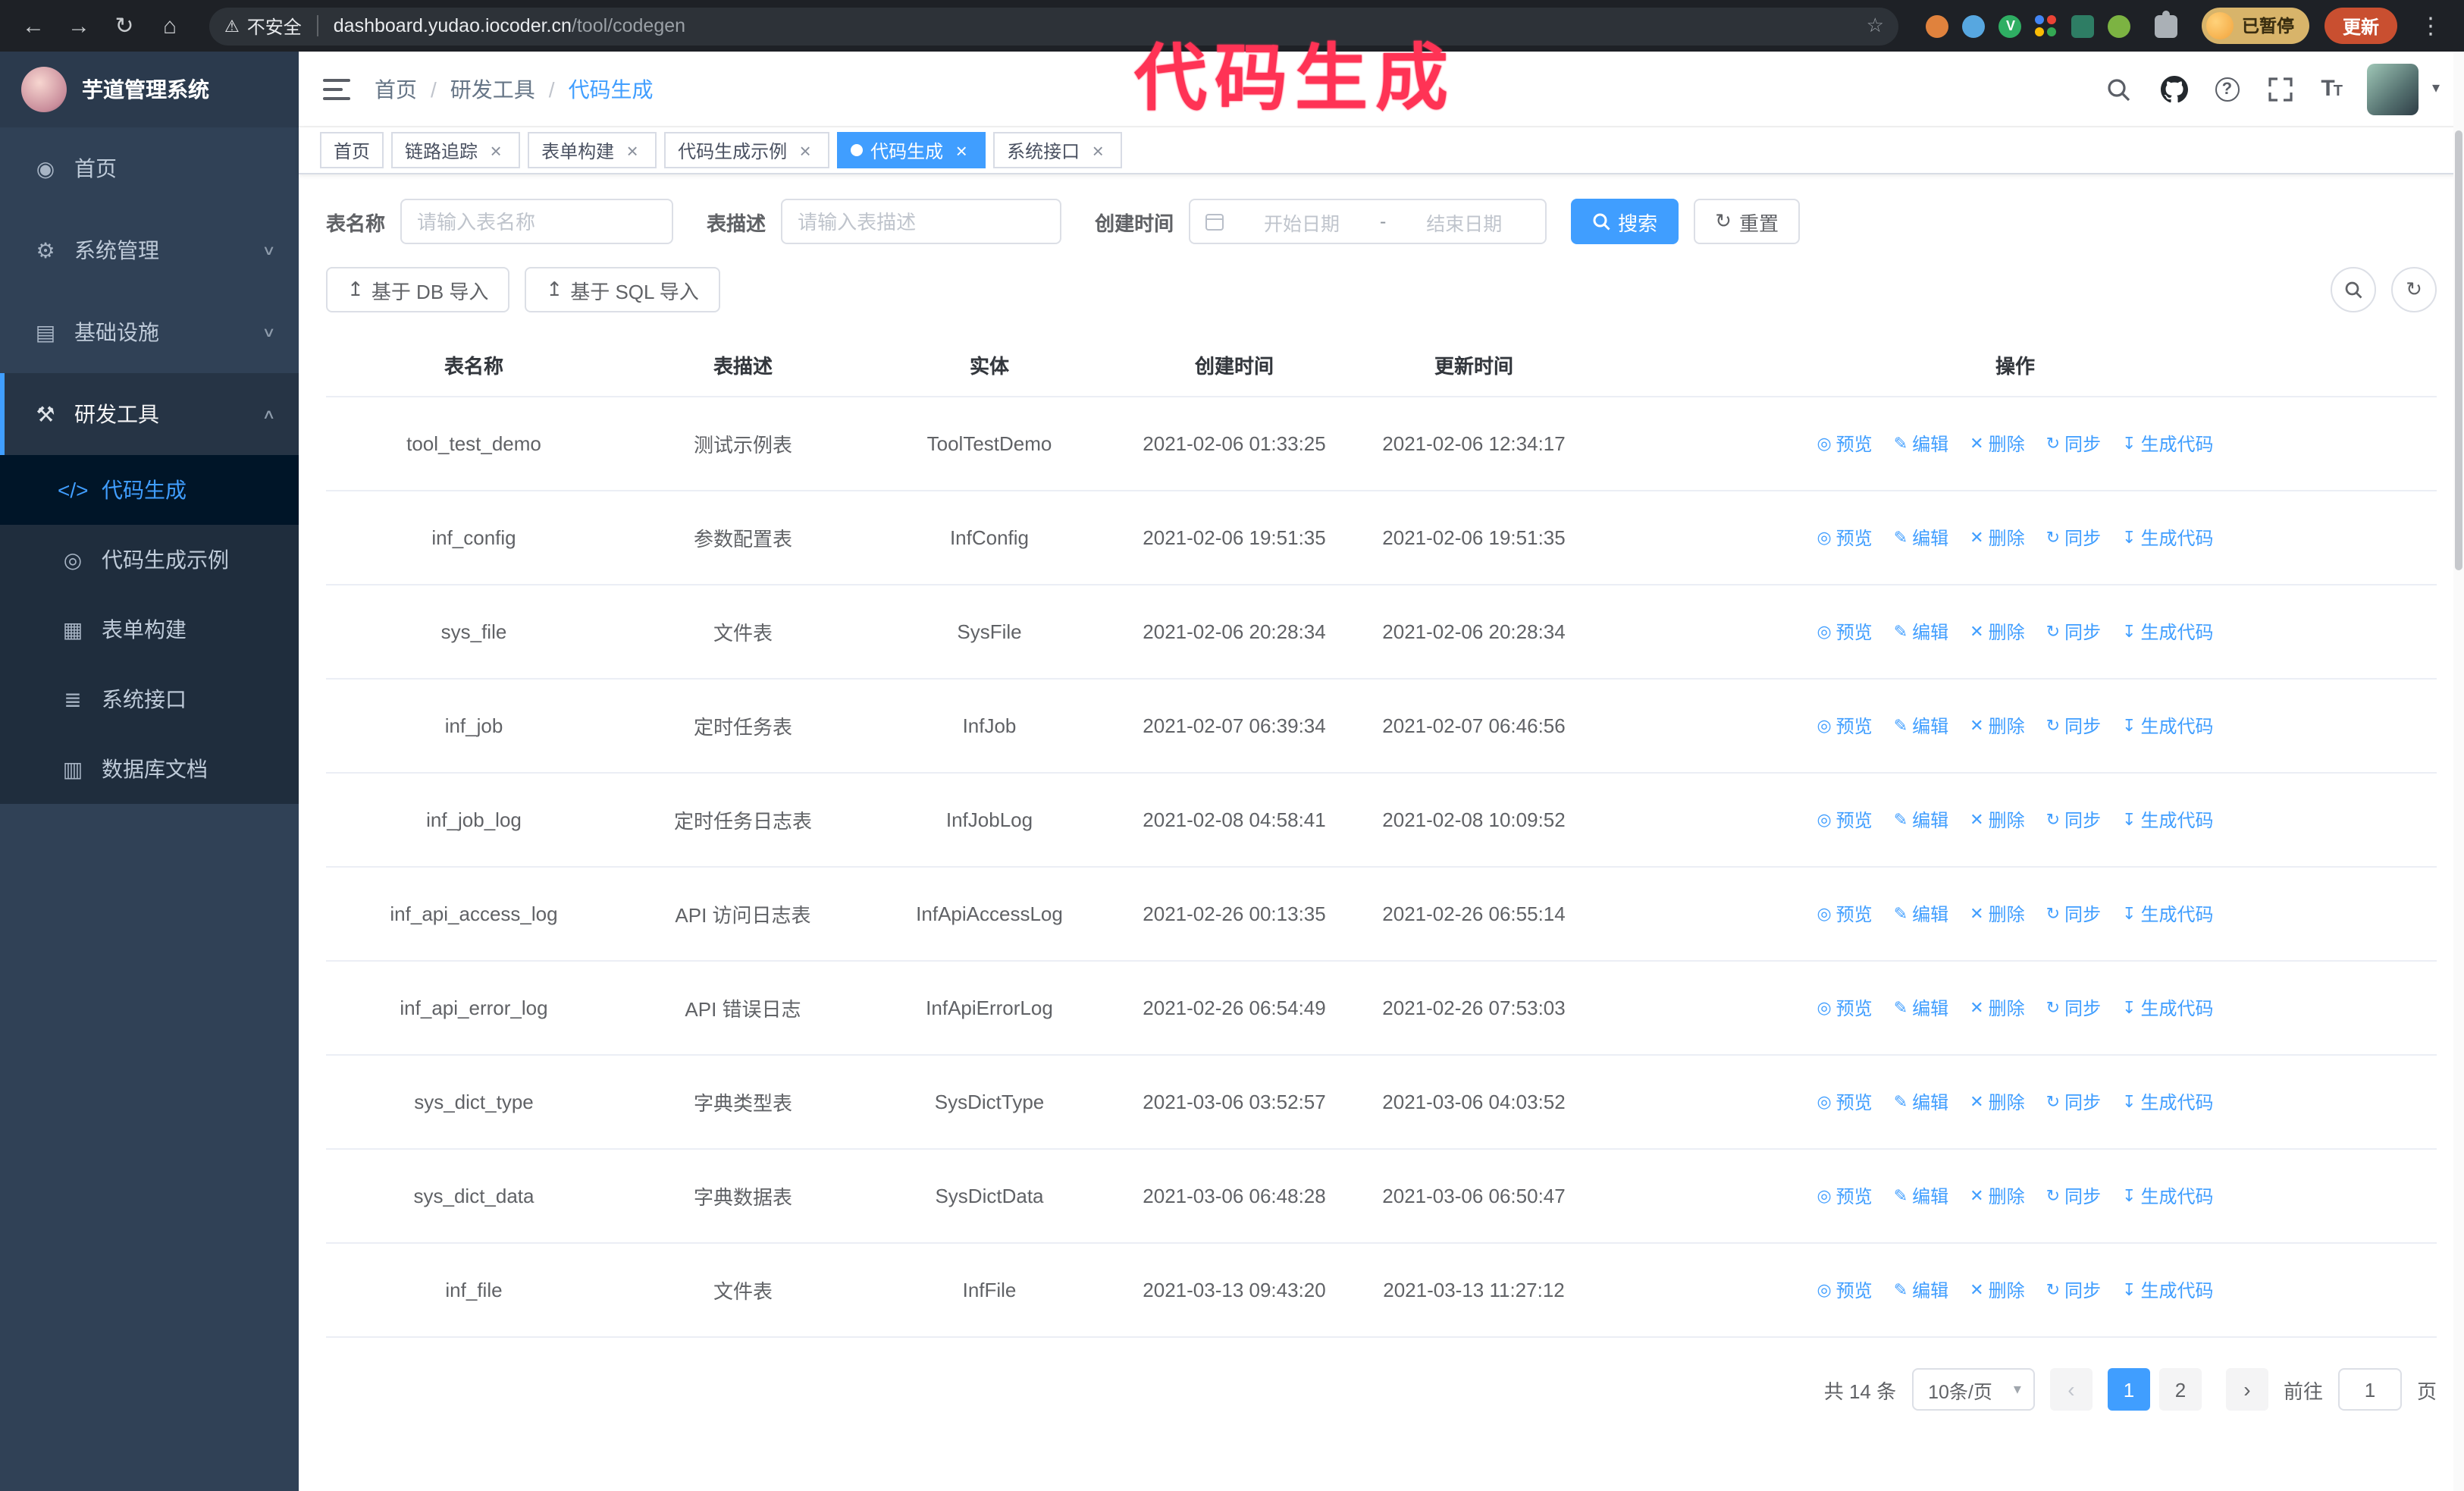 The height and width of the screenshot is (1491, 2464). What do you see at coordinates (1058, 150) in the screenshot?
I see `tab-系统接口: 系统接口 ×` at bounding box center [1058, 150].